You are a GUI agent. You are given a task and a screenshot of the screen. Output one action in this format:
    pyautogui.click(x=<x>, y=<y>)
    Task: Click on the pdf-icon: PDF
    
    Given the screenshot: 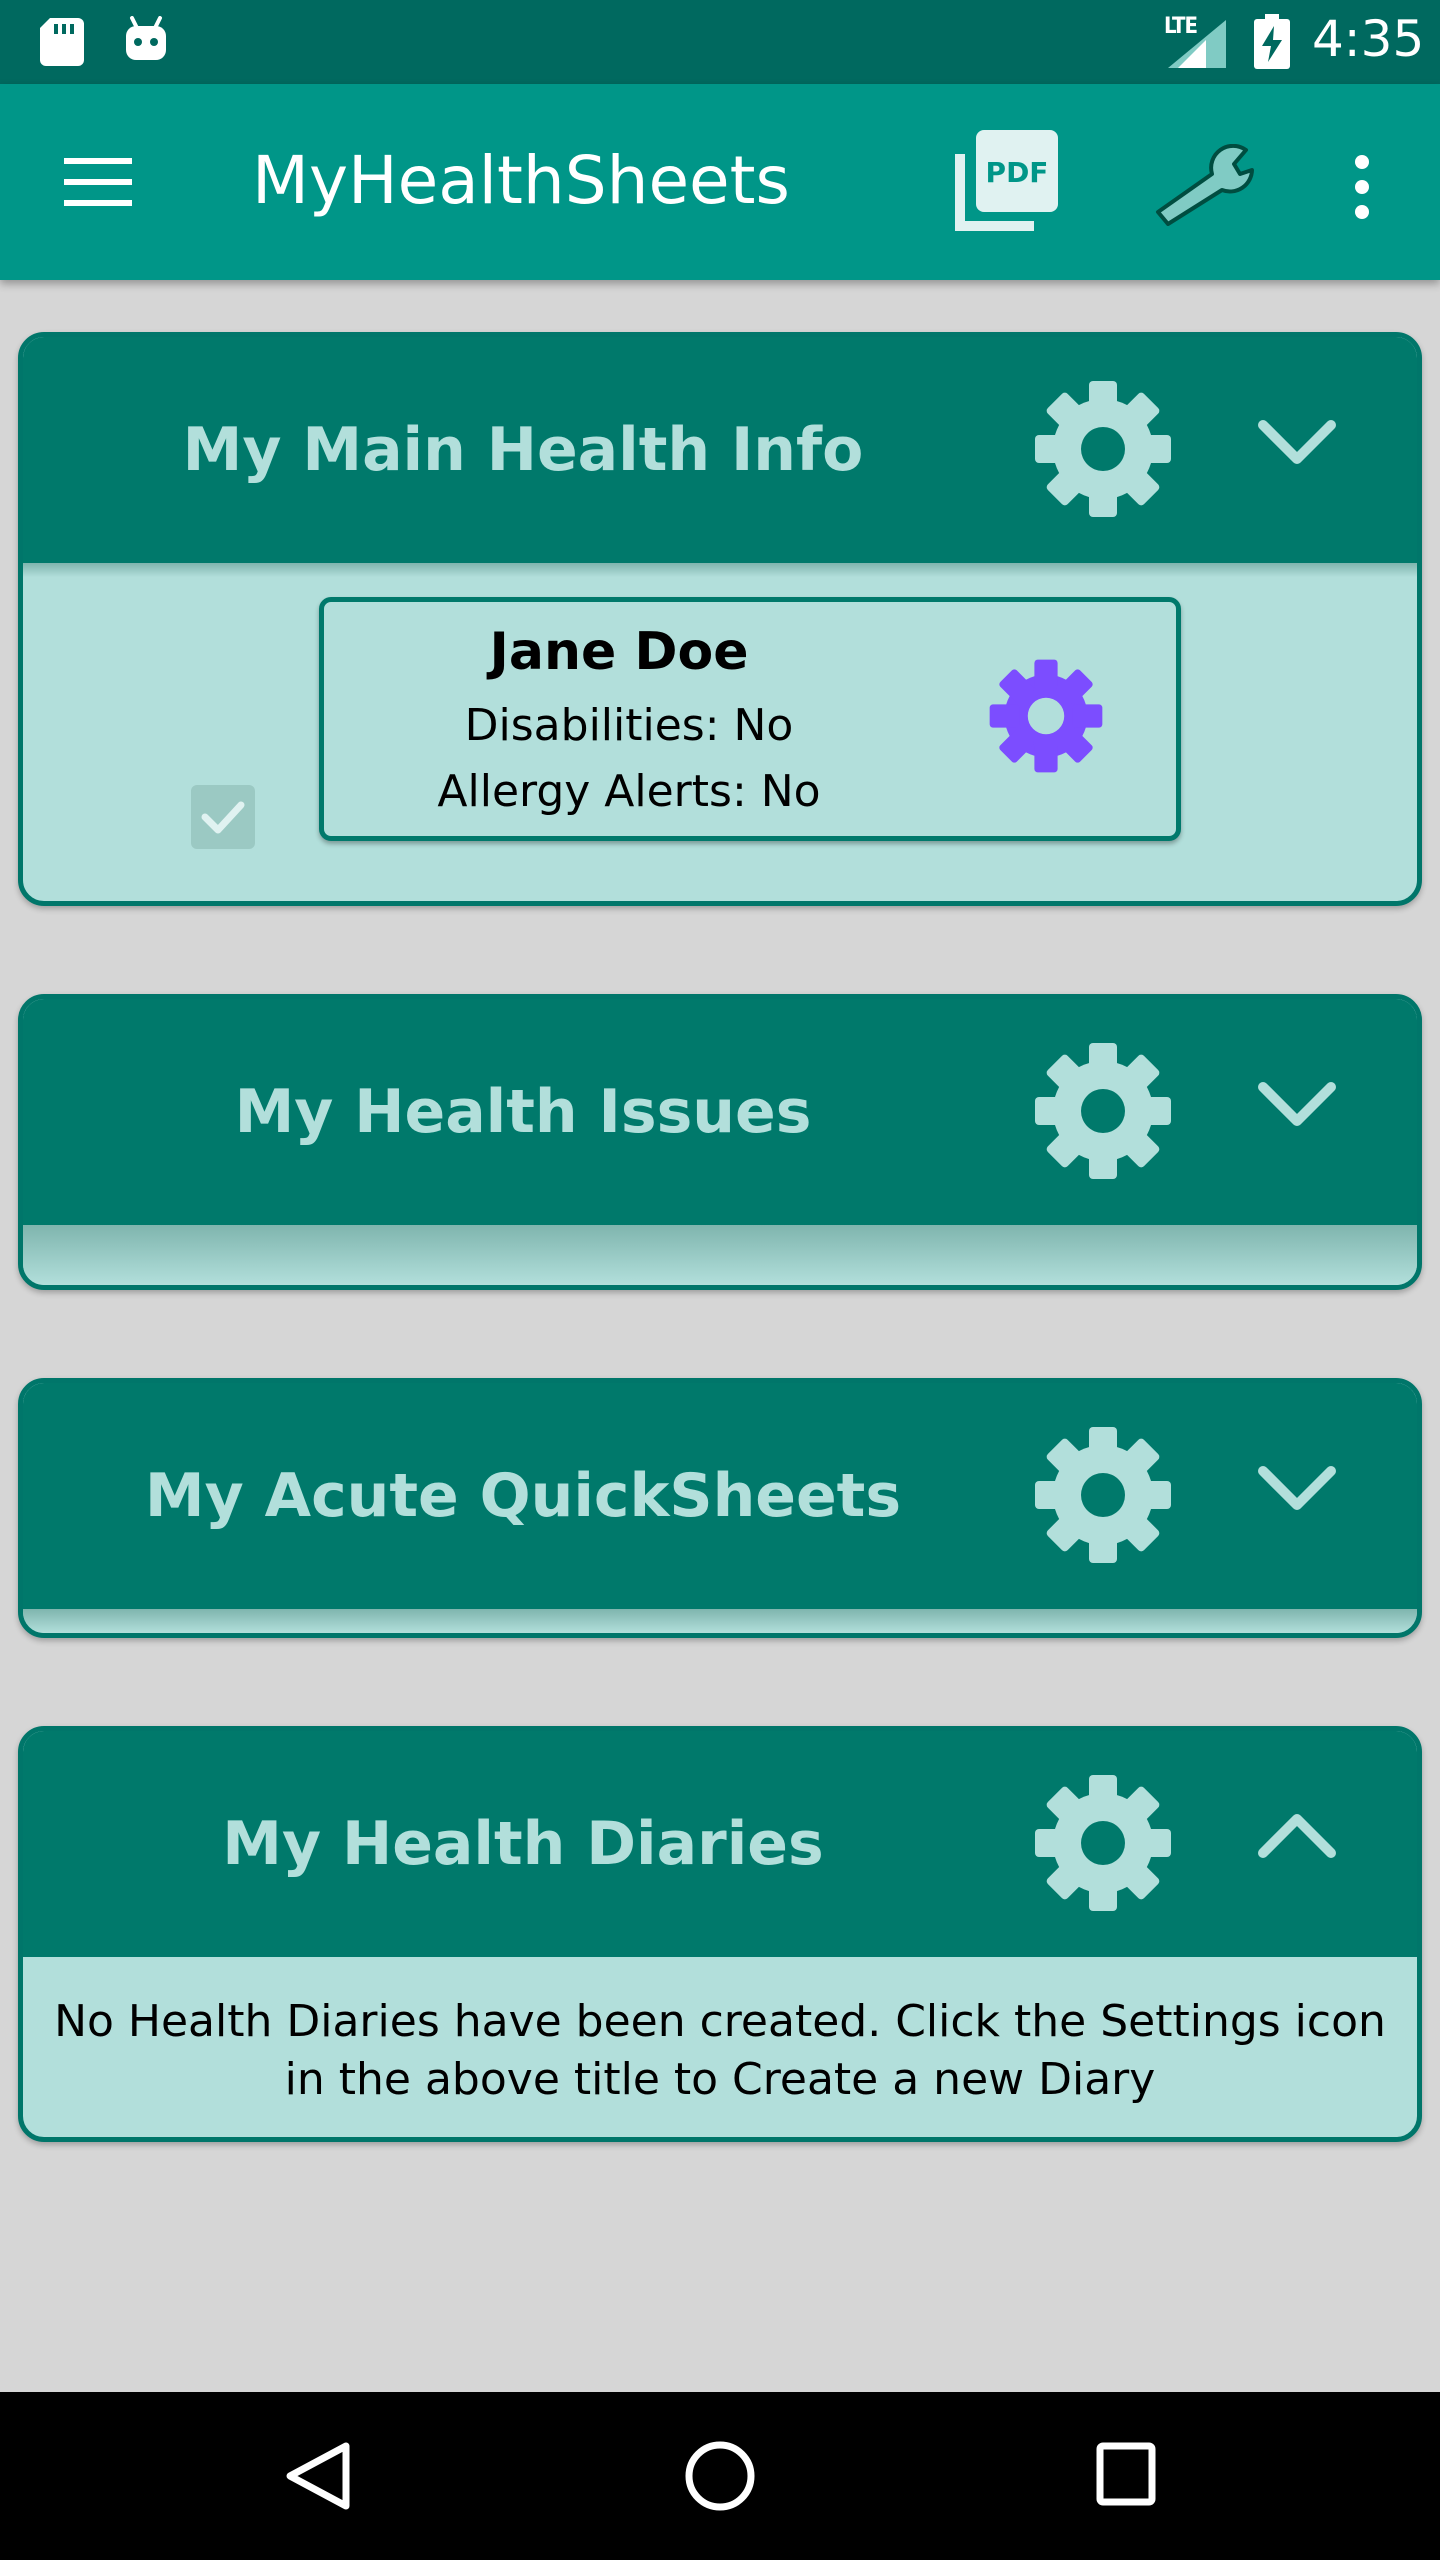 What is the action you would take?
    pyautogui.click(x=1005, y=182)
    